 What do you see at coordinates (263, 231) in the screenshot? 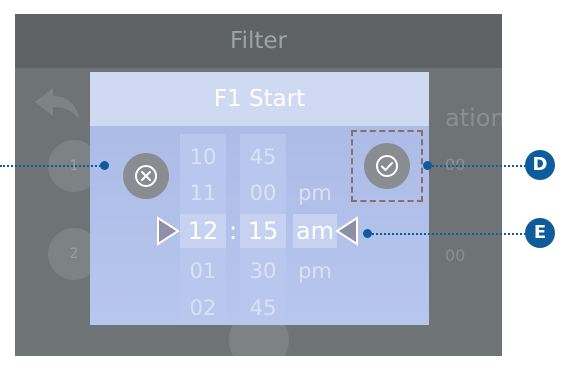
I see `minute-selected: 15` at bounding box center [263, 231].